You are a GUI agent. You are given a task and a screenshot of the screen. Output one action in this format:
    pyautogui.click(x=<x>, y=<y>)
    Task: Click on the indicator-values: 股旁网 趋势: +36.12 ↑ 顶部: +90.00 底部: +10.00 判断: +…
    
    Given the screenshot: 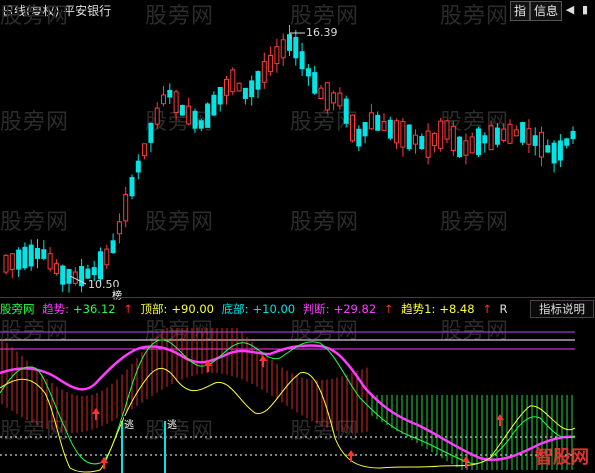 What is the action you would take?
    pyautogui.click(x=297, y=309)
    